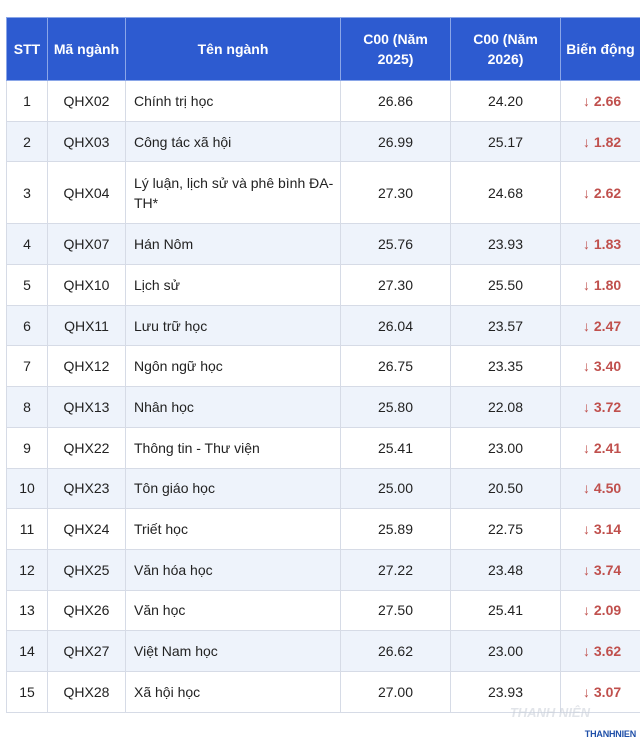 The width and height of the screenshot is (640, 744). What do you see at coordinates (27, 244) in the screenshot?
I see `cell-stt: 4` at bounding box center [27, 244].